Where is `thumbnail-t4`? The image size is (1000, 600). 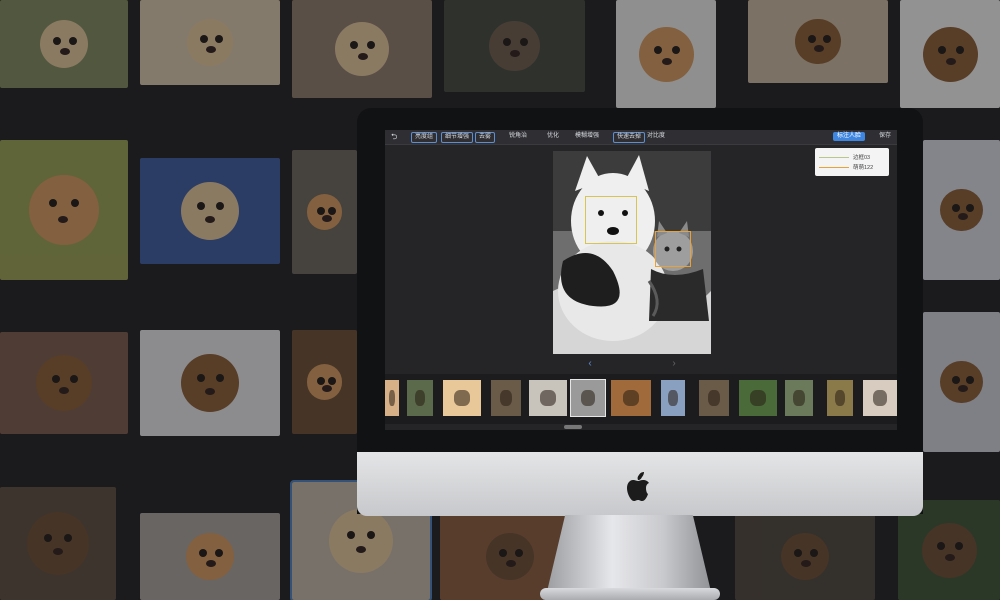
thumbnail-t4 is located at coordinates (548, 398).